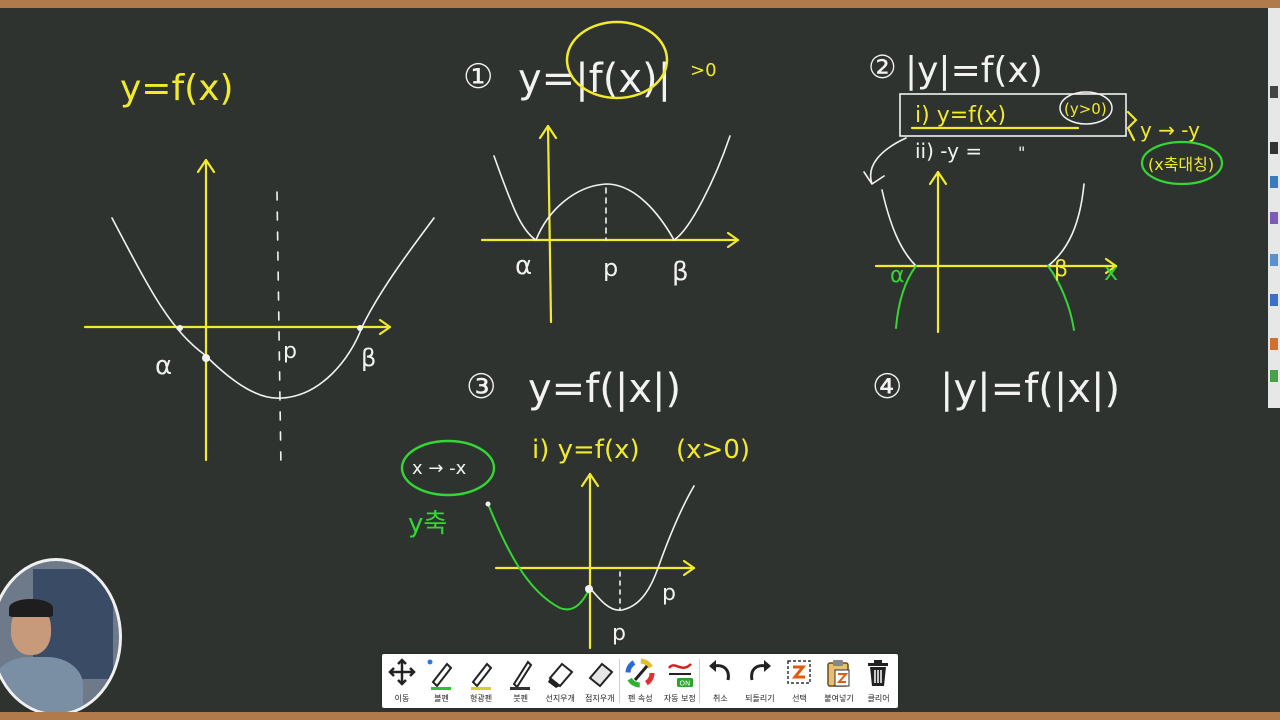 This screenshot has width=1280, height=720. I want to click on p3-label-p-right: p, so click(669, 593).